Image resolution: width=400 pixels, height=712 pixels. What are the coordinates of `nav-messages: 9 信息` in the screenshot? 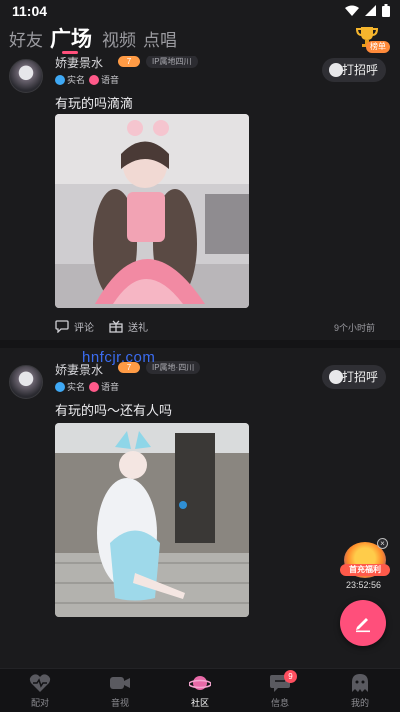 It's located at (280, 689).